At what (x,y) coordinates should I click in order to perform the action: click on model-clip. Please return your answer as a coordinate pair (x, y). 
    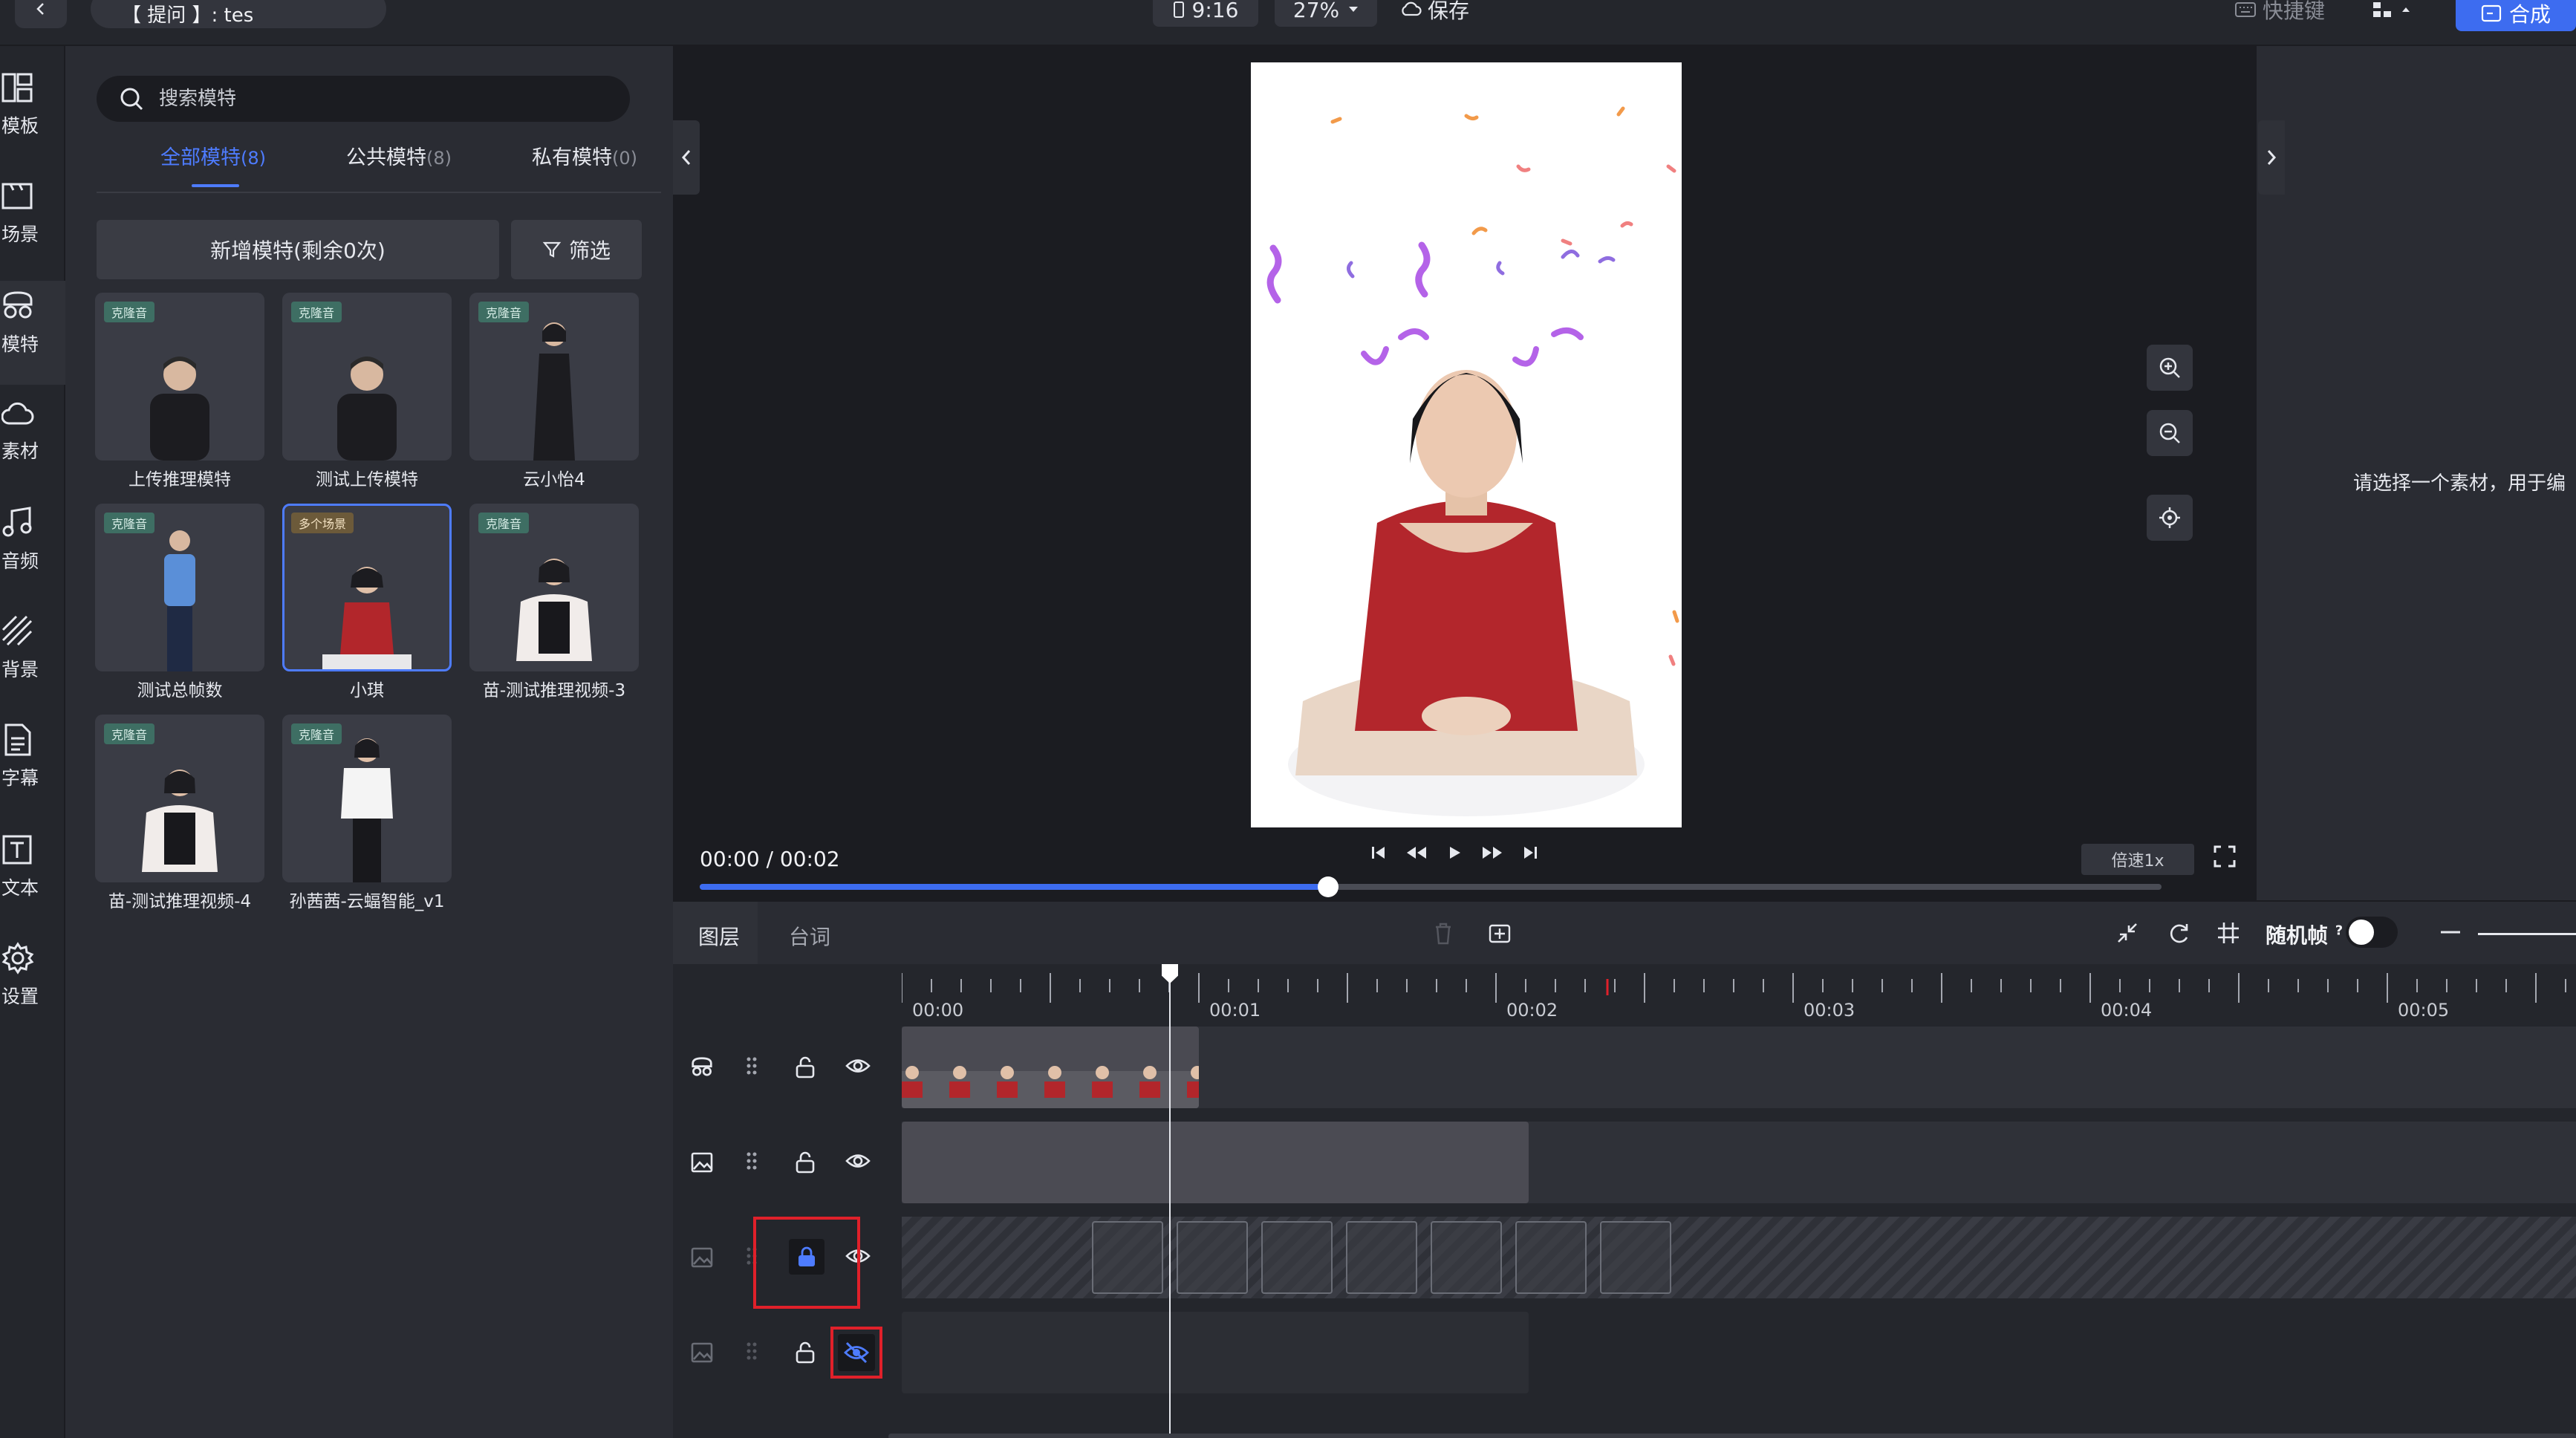
    Looking at the image, I should click on (1050, 1067).